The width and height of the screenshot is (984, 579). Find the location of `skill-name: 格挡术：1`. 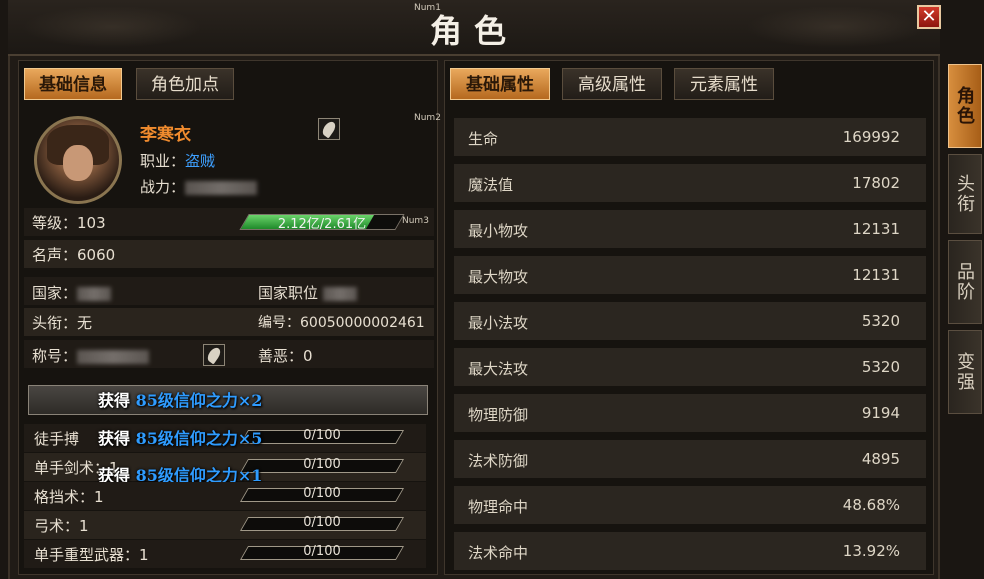

skill-name: 格挡术：1 is located at coordinates (69, 497).